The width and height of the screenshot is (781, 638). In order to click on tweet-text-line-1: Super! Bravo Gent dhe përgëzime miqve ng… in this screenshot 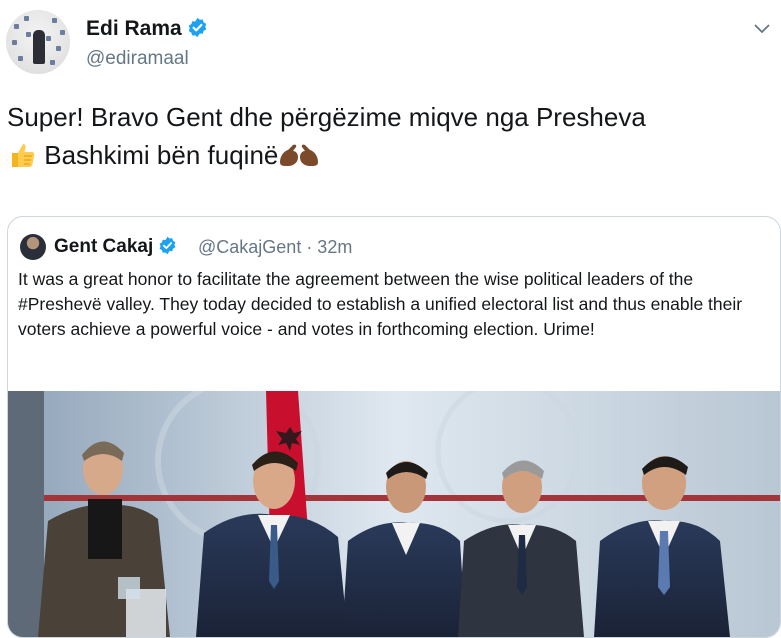, I will do `click(326, 117)`.